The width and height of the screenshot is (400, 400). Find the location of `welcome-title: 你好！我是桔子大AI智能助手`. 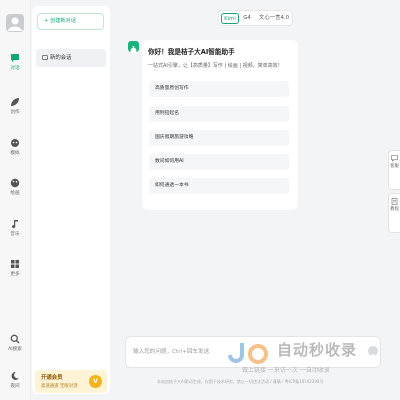

welcome-title: 你好！我是桔子大AI智能助手 is located at coordinates (191, 52).